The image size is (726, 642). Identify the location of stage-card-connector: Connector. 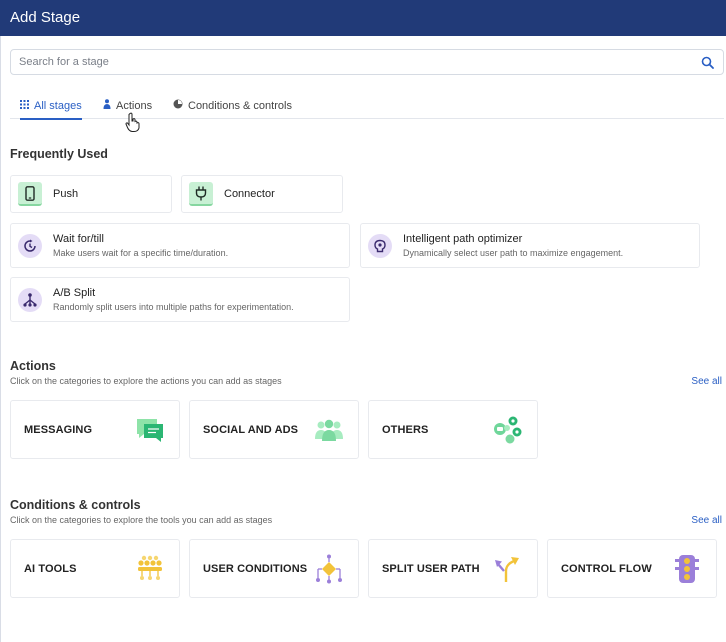
(262, 194).